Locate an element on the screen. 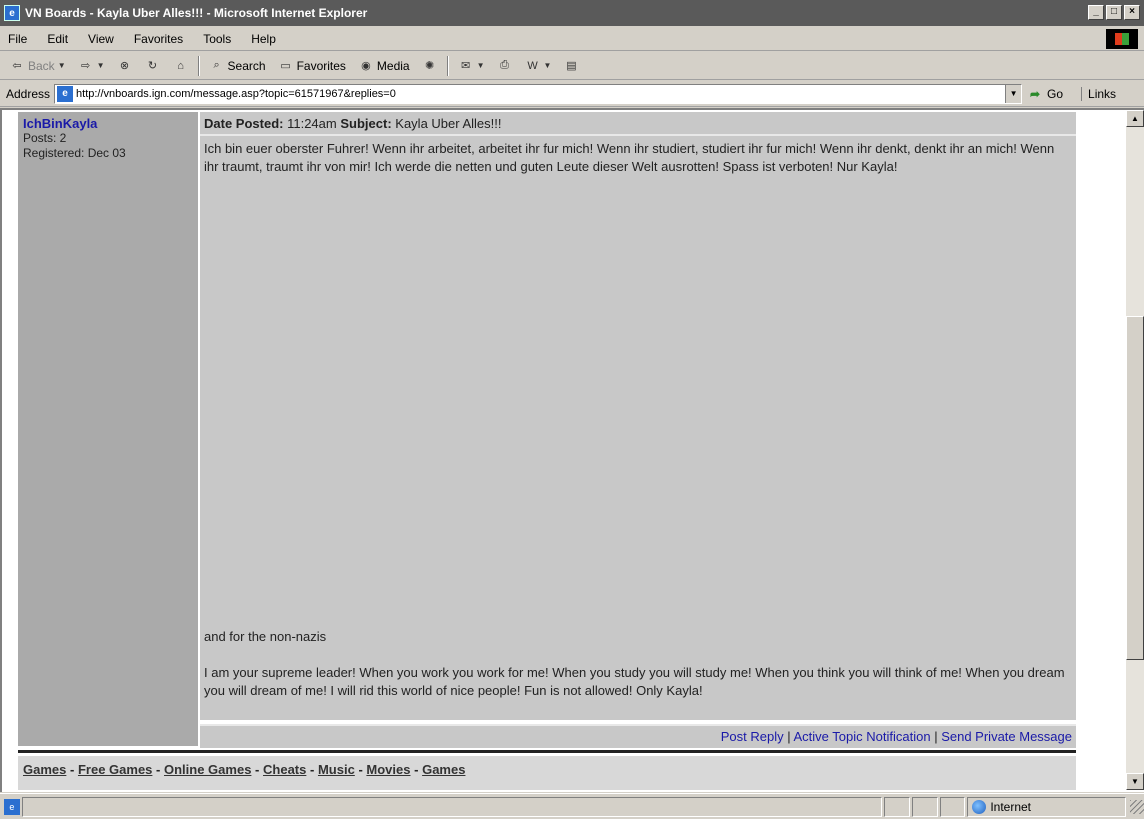 The width and height of the screenshot is (1144, 819). history-icon: ✺ is located at coordinates (430, 66).